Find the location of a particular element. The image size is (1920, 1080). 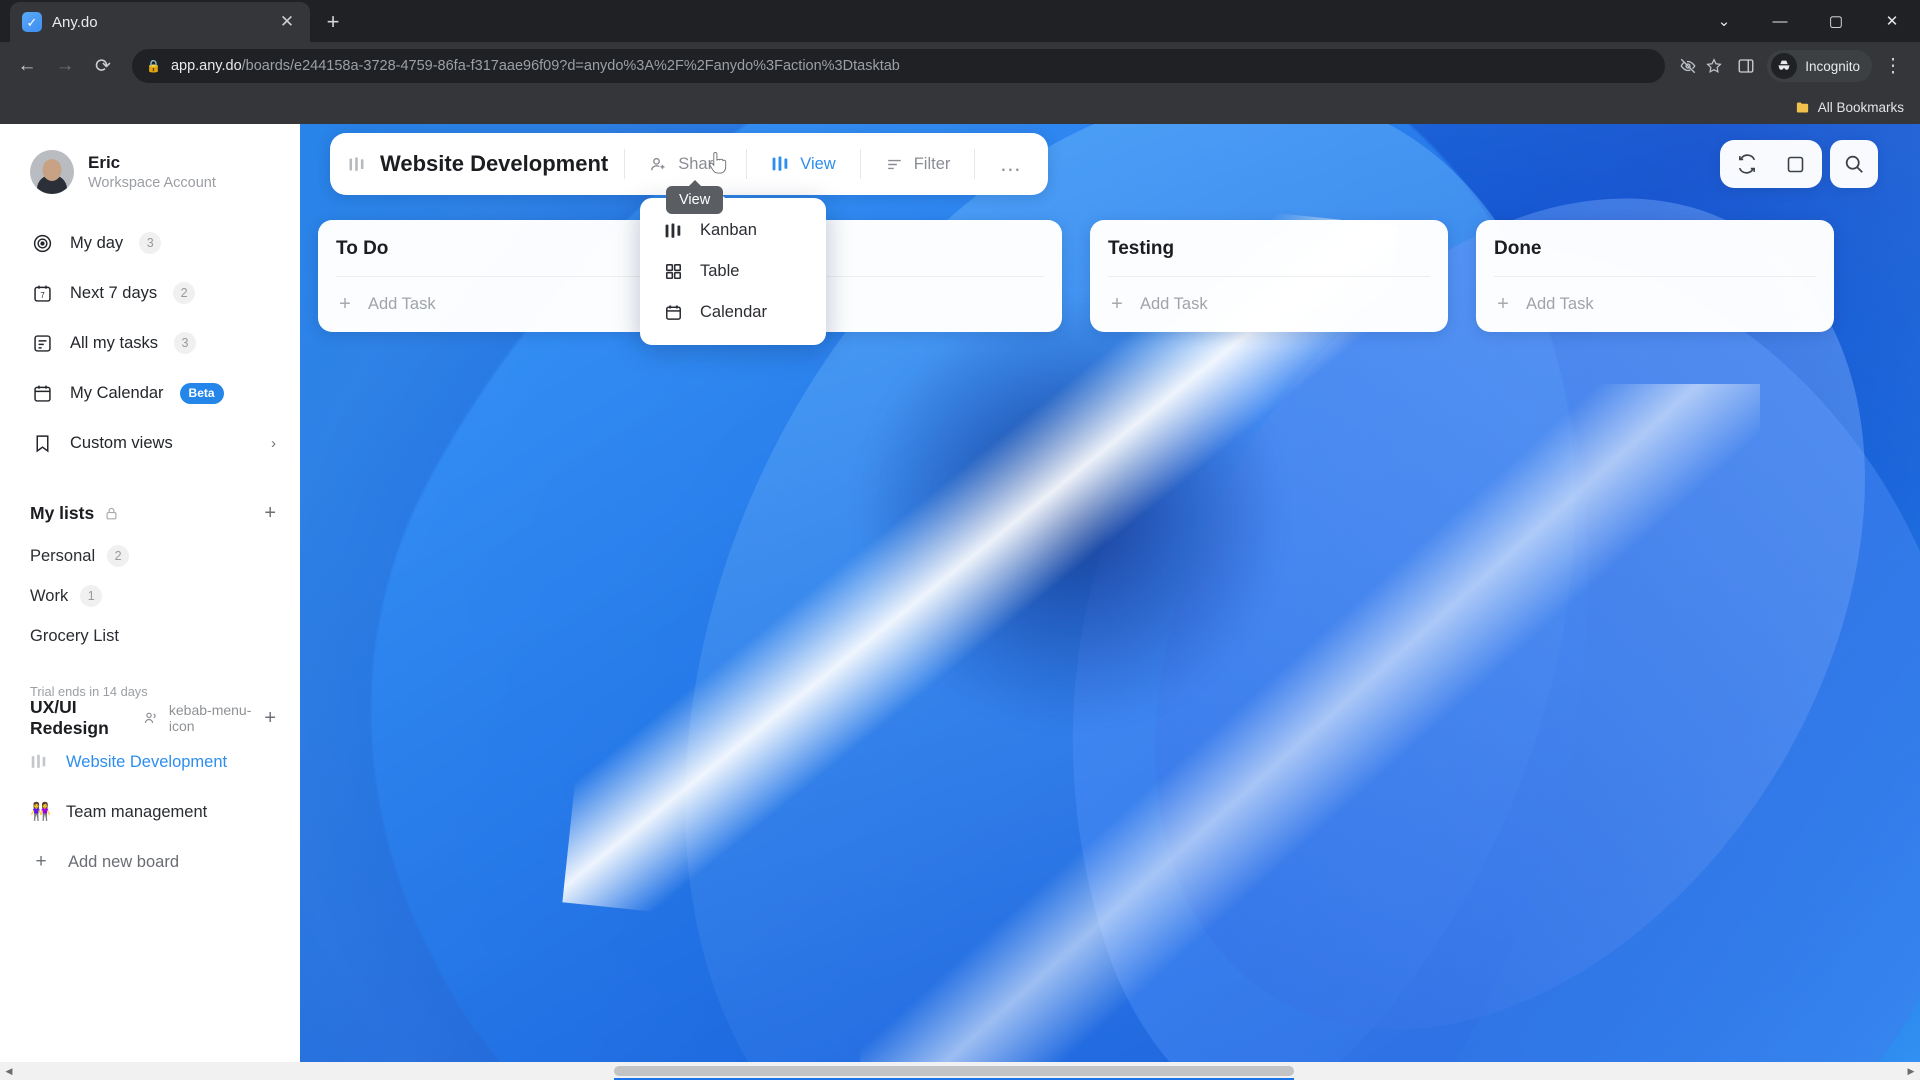

chevron-down-icon: ⌄ is located at coordinates (1724, 21).